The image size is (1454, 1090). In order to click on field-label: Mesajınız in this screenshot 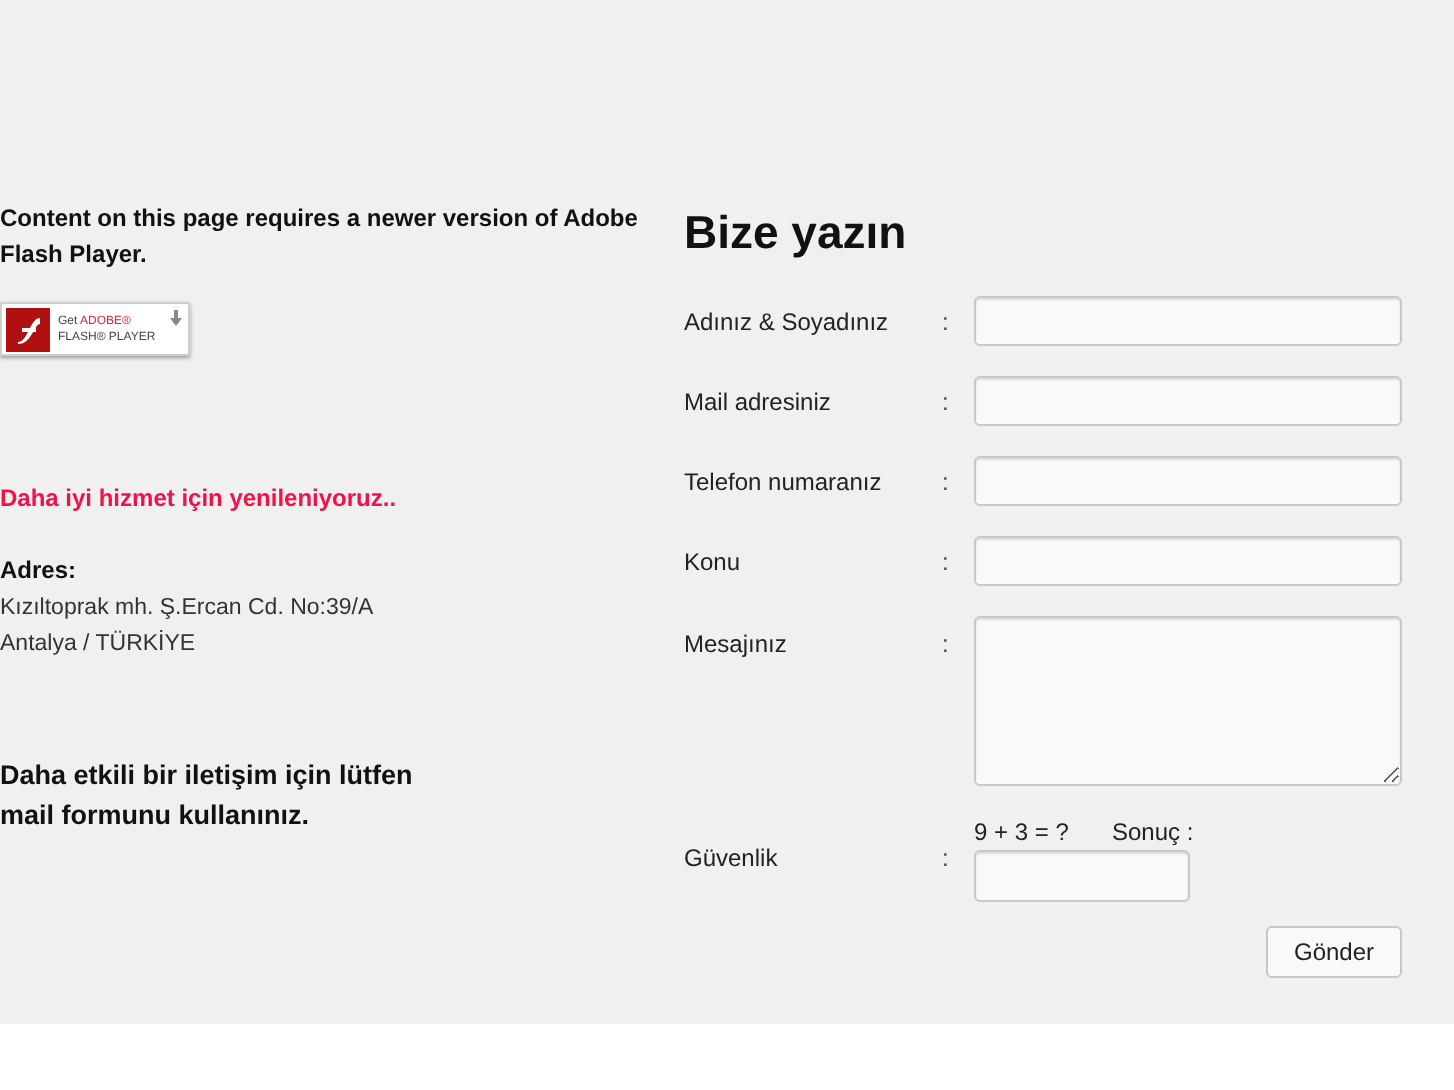, I will do `click(736, 645)`.